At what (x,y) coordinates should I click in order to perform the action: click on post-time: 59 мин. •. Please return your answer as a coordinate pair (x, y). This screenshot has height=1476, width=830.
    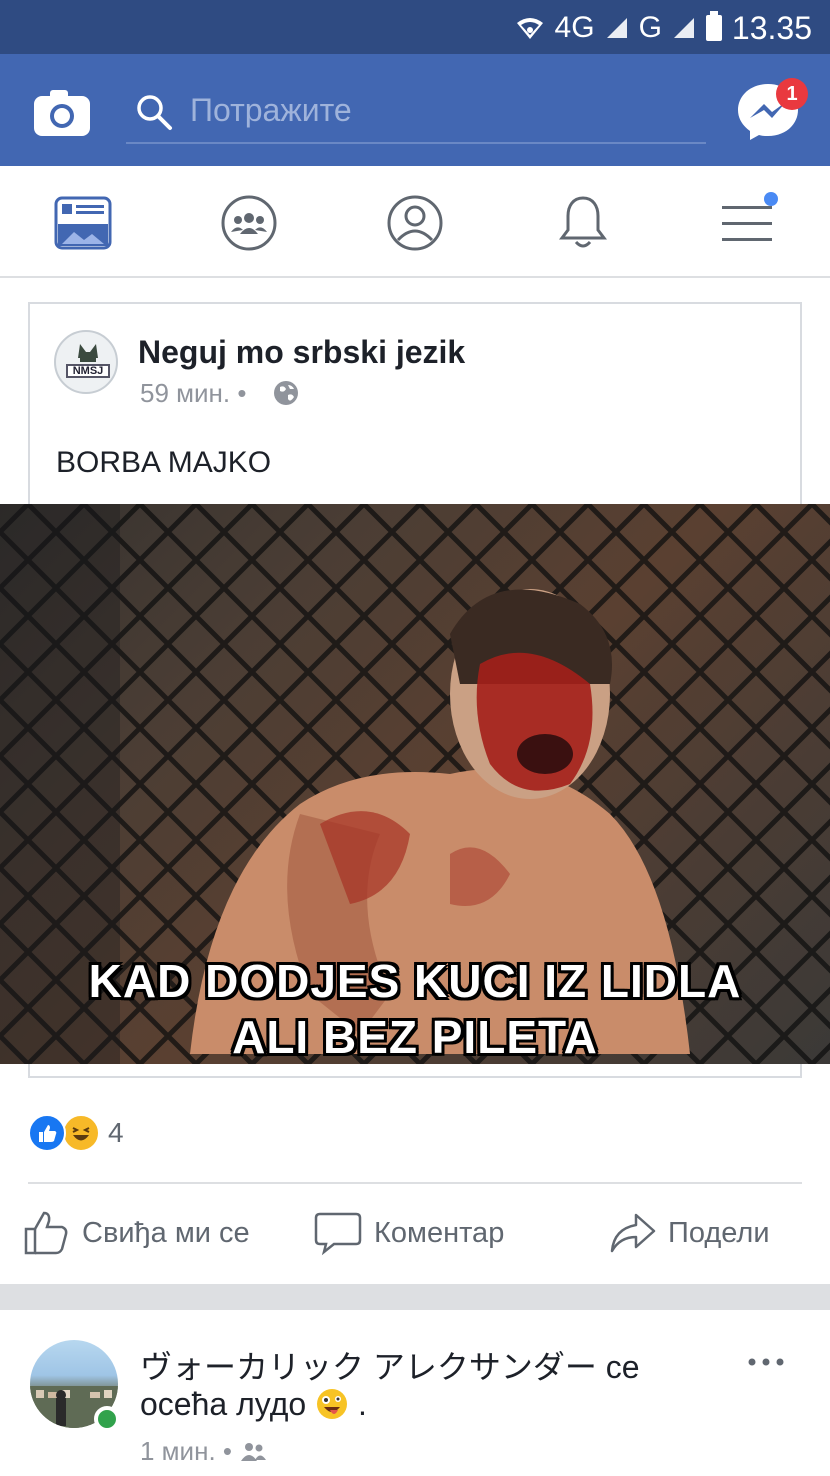
    Looking at the image, I should click on (193, 393).